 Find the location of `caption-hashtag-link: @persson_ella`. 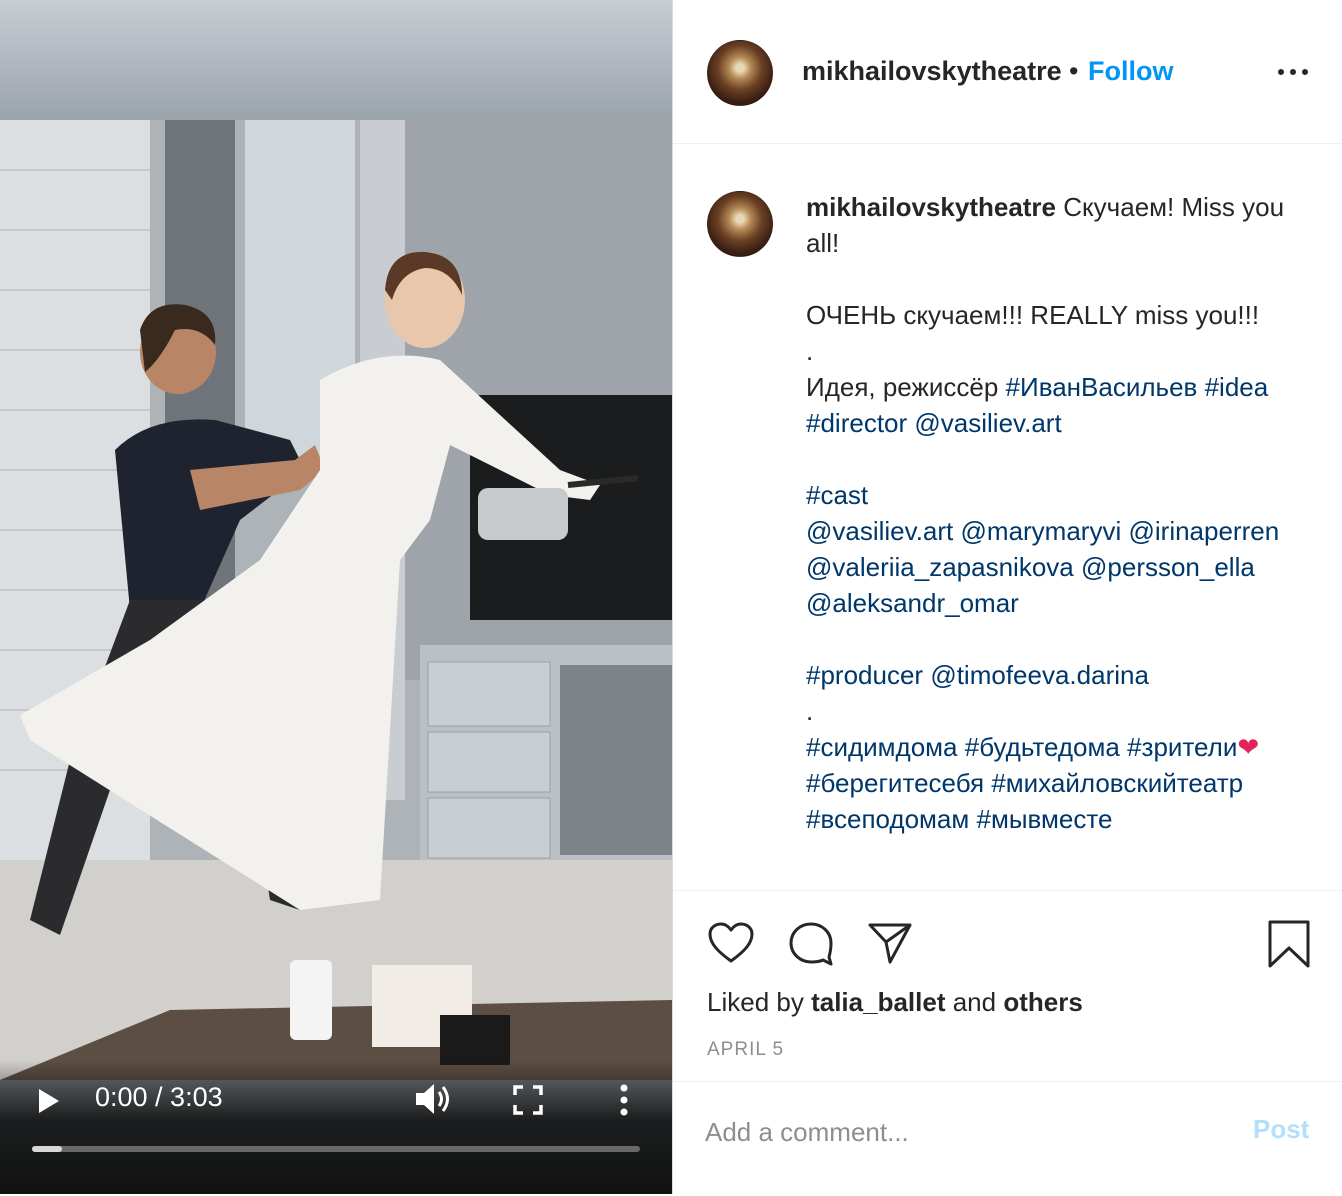

caption-hashtag-link: @persson_ella is located at coordinates (1168, 567).